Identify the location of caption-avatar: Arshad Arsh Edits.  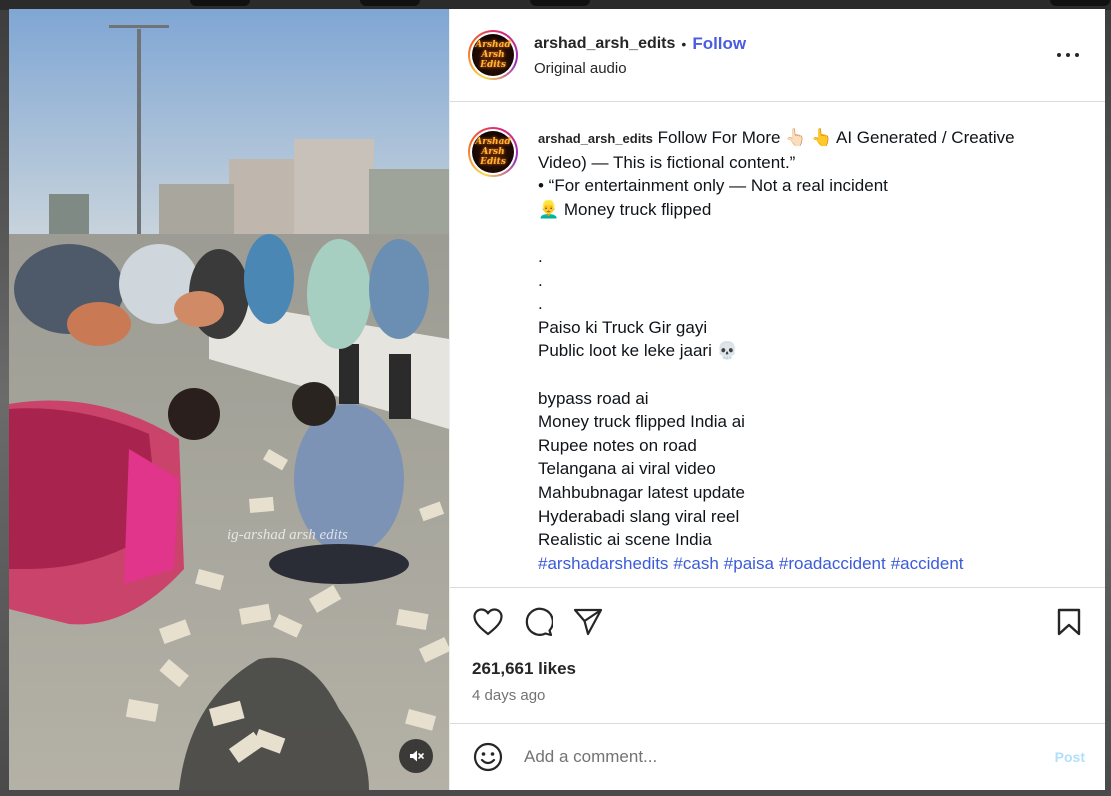
(493, 152).